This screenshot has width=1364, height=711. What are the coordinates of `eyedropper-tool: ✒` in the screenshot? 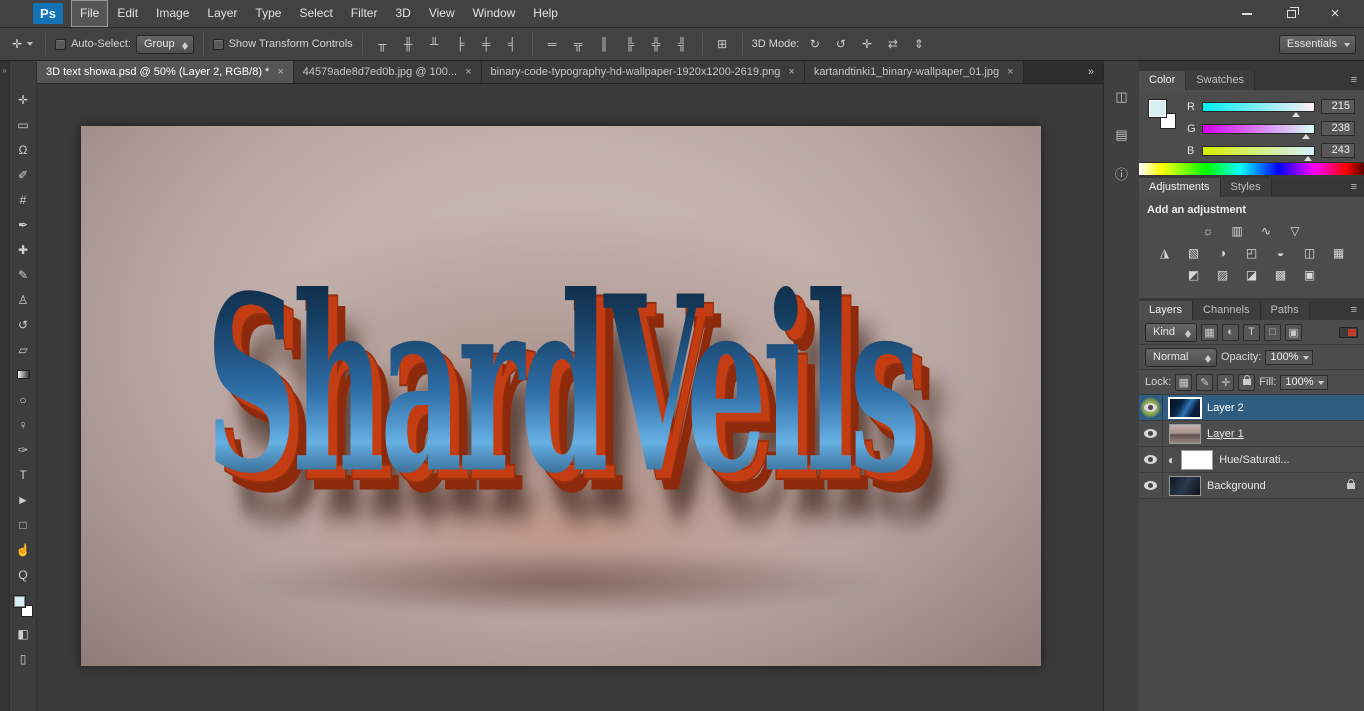 It's located at (23, 224).